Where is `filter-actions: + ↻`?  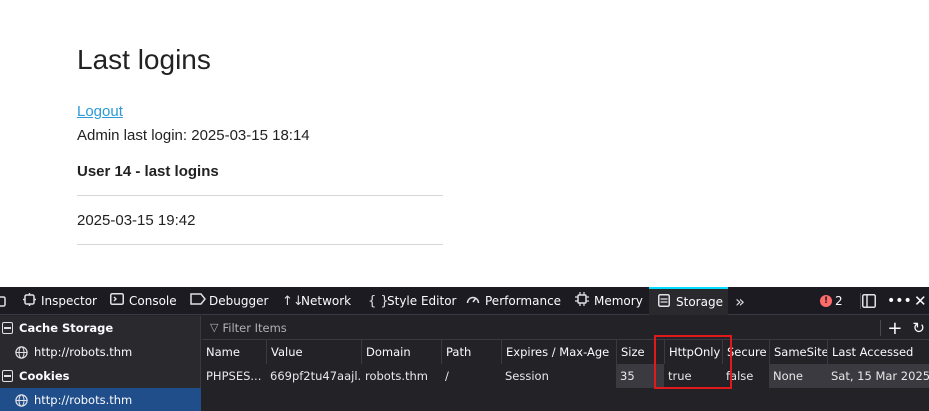 filter-actions: + ↻ is located at coordinates (901, 328).